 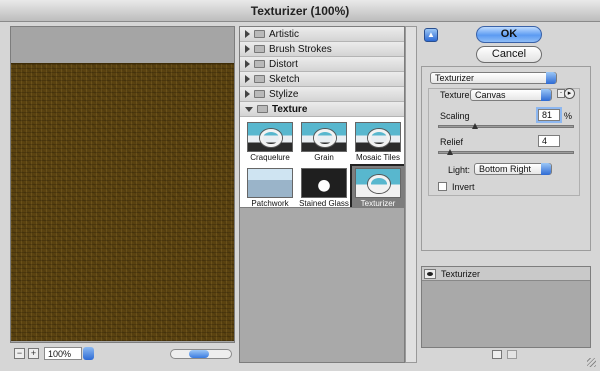 I want to click on preview-horizontal-scrollbar, so click(x=201, y=354).